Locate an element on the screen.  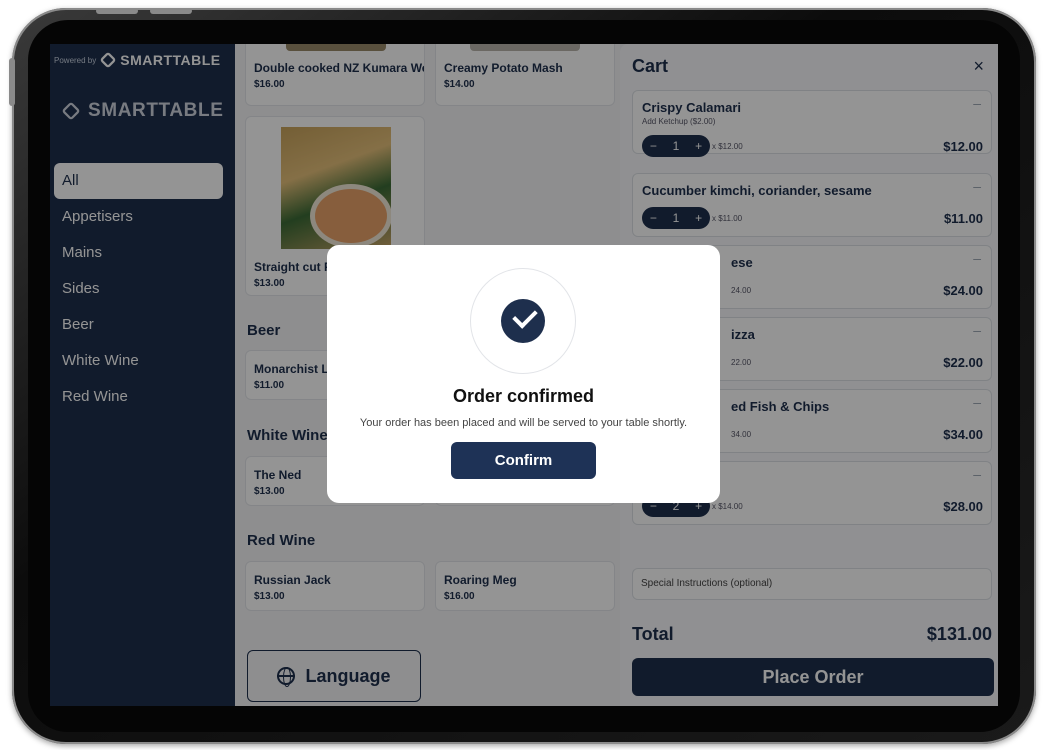
checkmark-icon is located at coordinates (523, 321).